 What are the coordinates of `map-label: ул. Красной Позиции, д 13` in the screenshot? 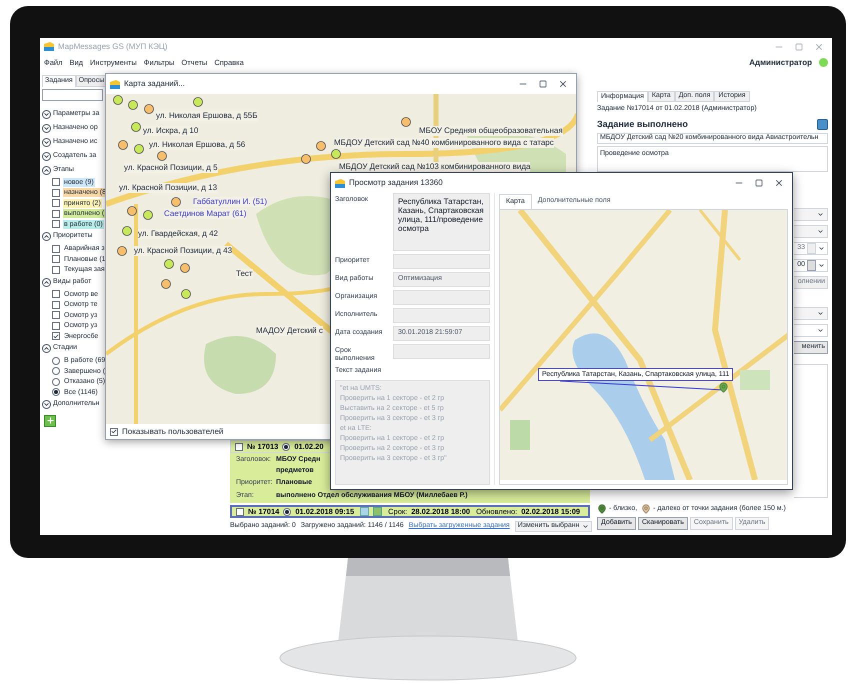 It's located at (168, 188).